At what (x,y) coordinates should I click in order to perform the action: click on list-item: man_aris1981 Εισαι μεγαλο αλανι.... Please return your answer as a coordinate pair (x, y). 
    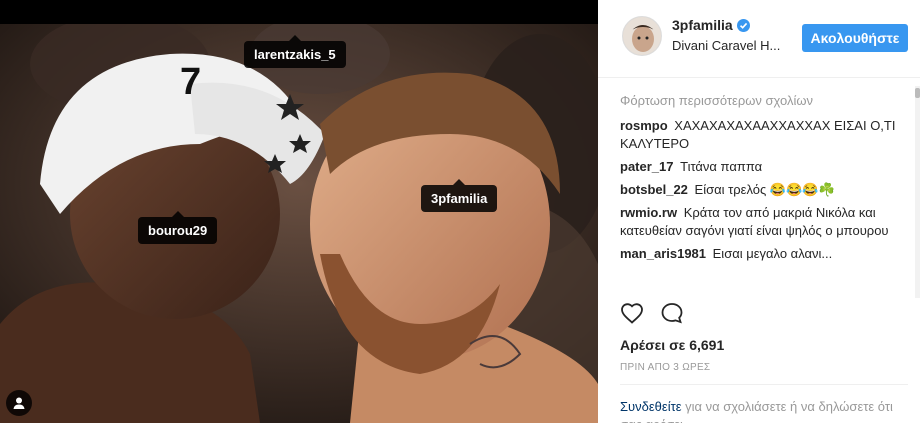
    Looking at the image, I should click on (763, 254).